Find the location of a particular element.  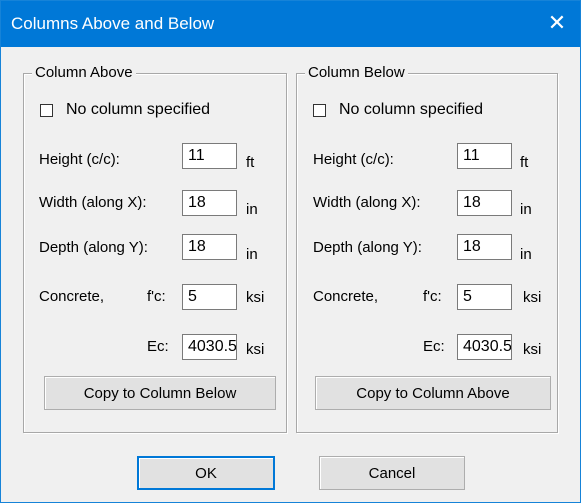

fc-input-below: 5 is located at coordinates (484, 297).